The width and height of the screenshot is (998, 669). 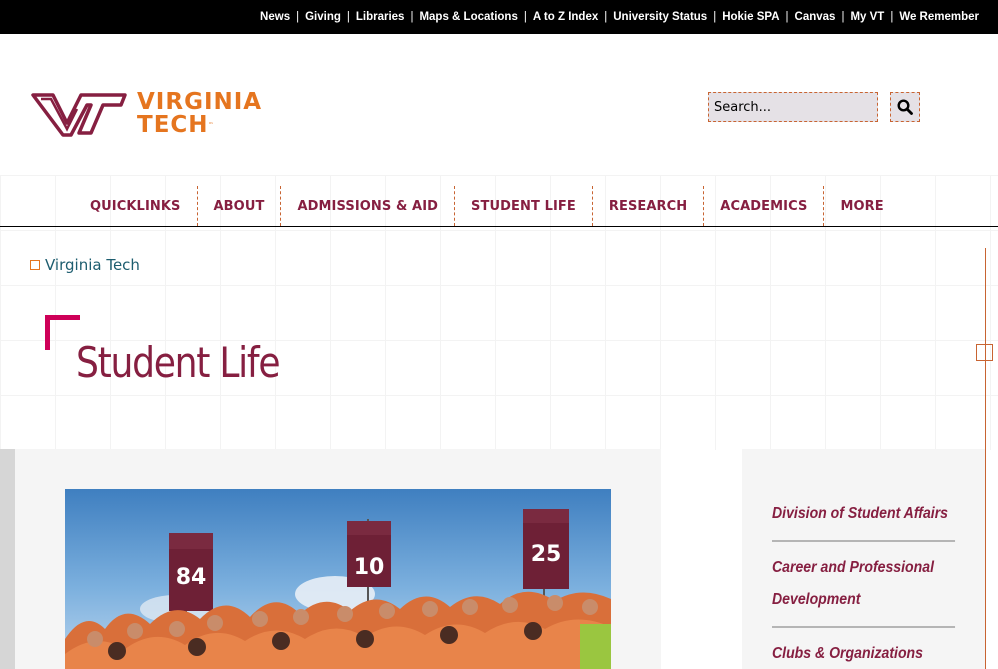 What do you see at coordinates (178, 362) in the screenshot?
I see `page-title: Student Life` at bounding box center [178, 362].